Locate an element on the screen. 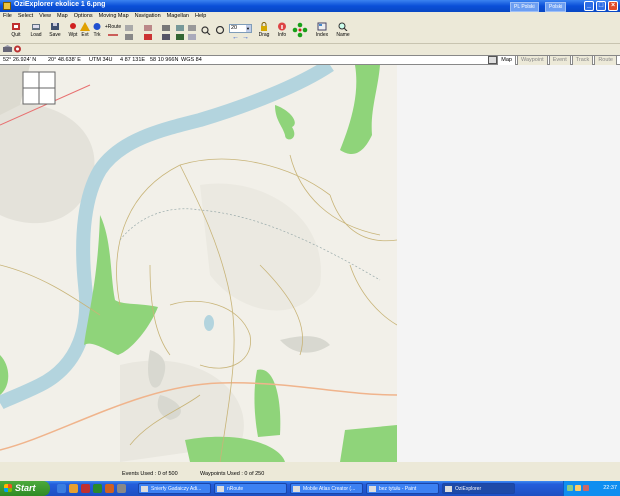  compass-icon is located at coordinates (180, 28).